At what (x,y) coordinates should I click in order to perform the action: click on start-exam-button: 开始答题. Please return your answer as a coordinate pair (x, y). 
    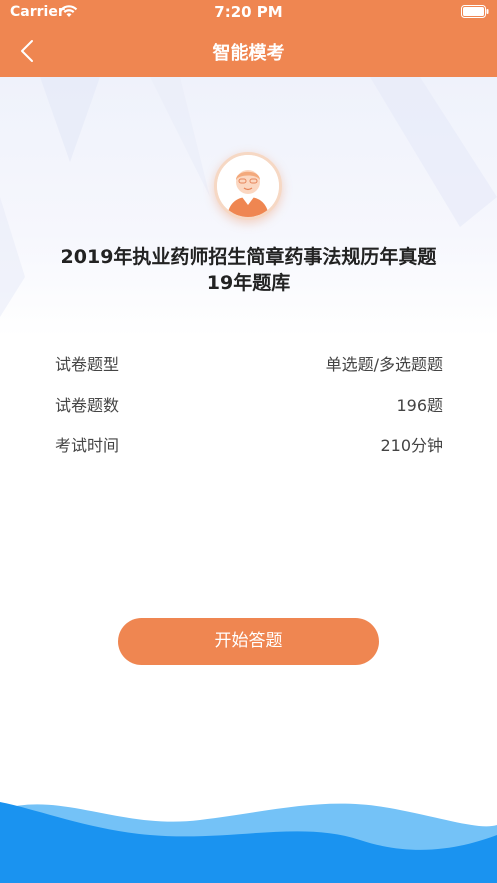
    Looking at the image, I should click on (248, 641).